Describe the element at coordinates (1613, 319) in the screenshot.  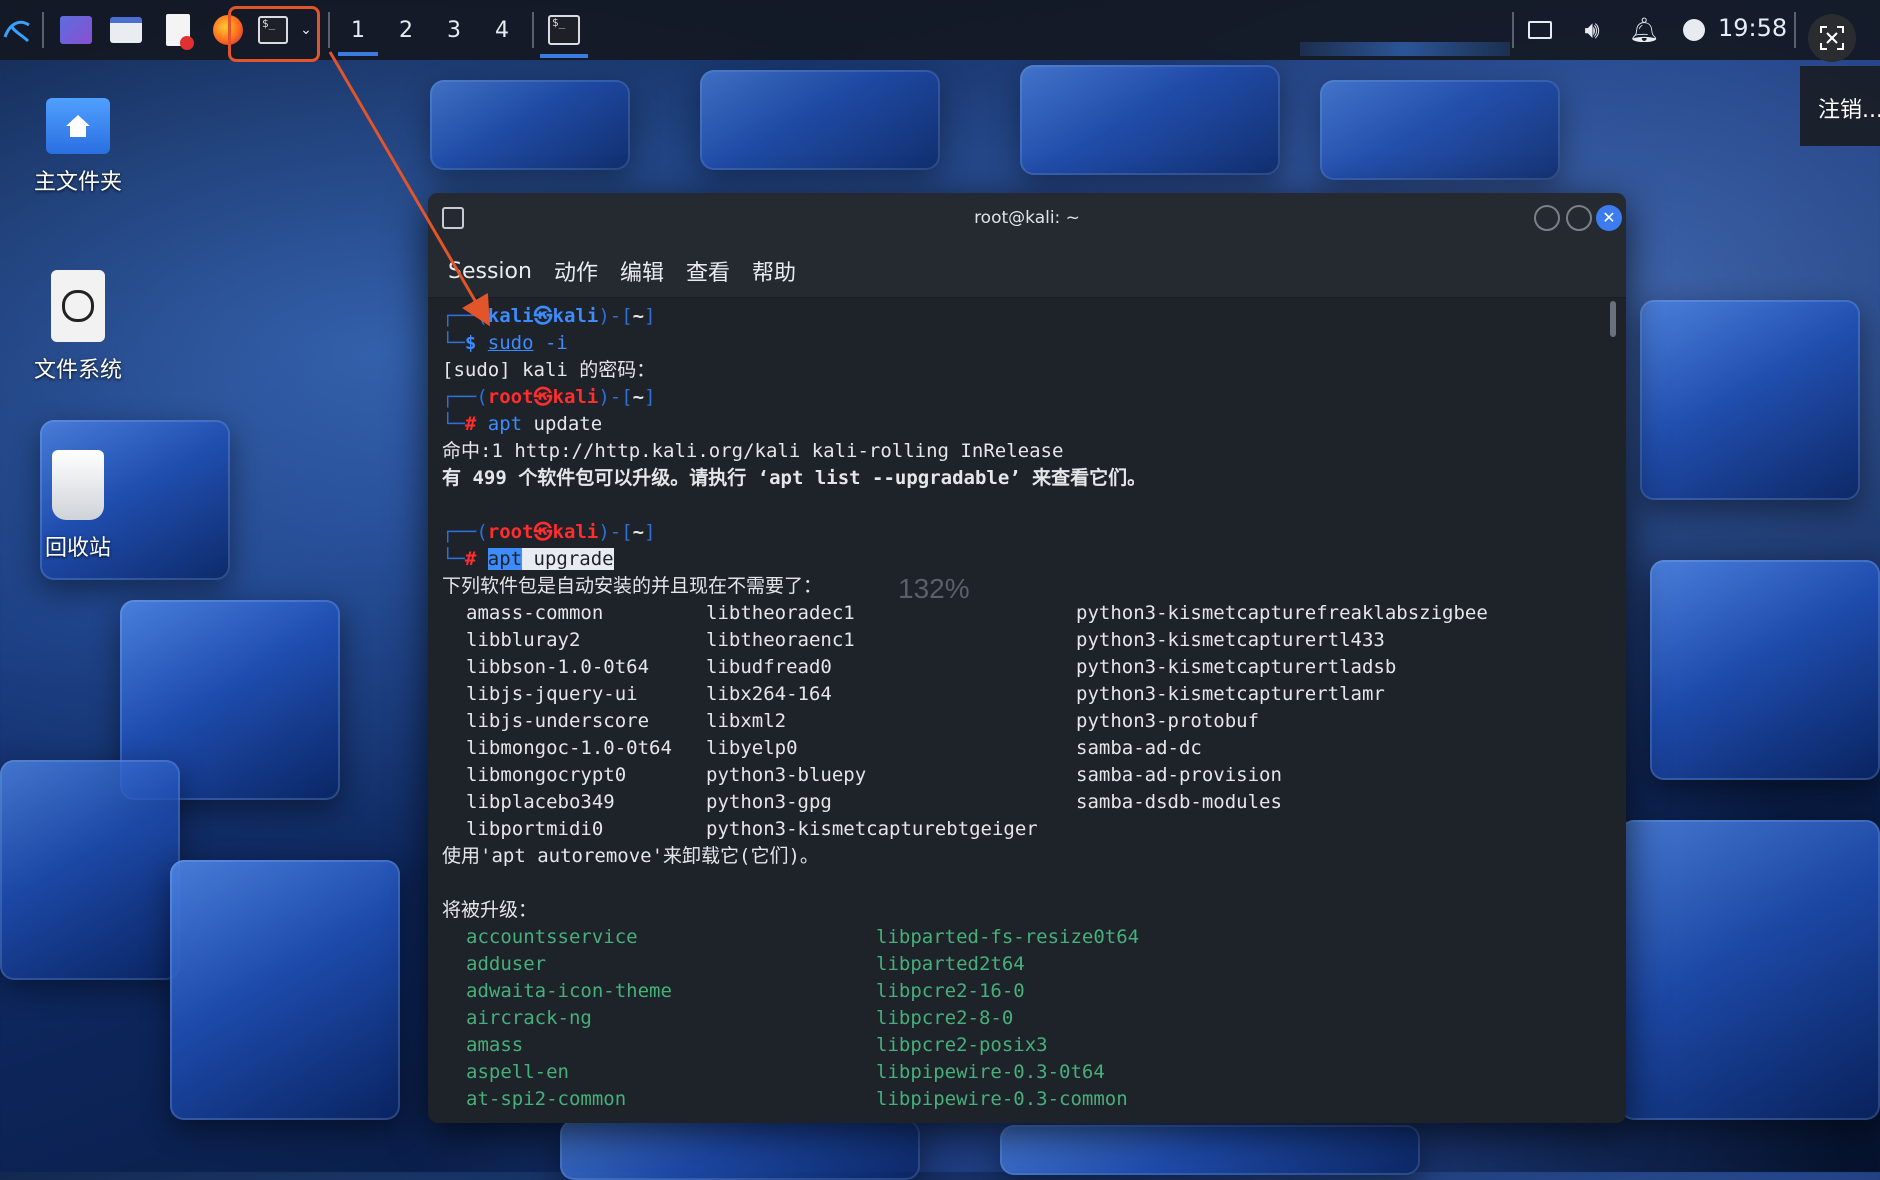
I see `scrollbar` at that location.